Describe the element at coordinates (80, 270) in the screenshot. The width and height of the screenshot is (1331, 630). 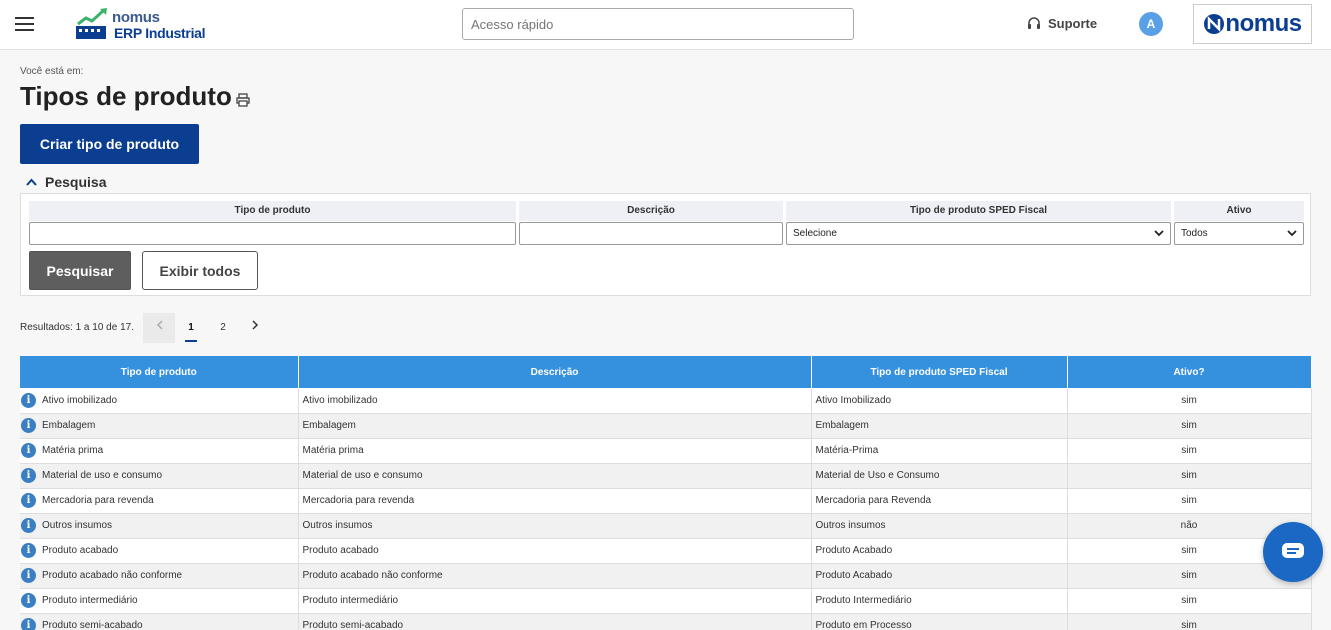
I see `search-button: Pesquisar` at that location.